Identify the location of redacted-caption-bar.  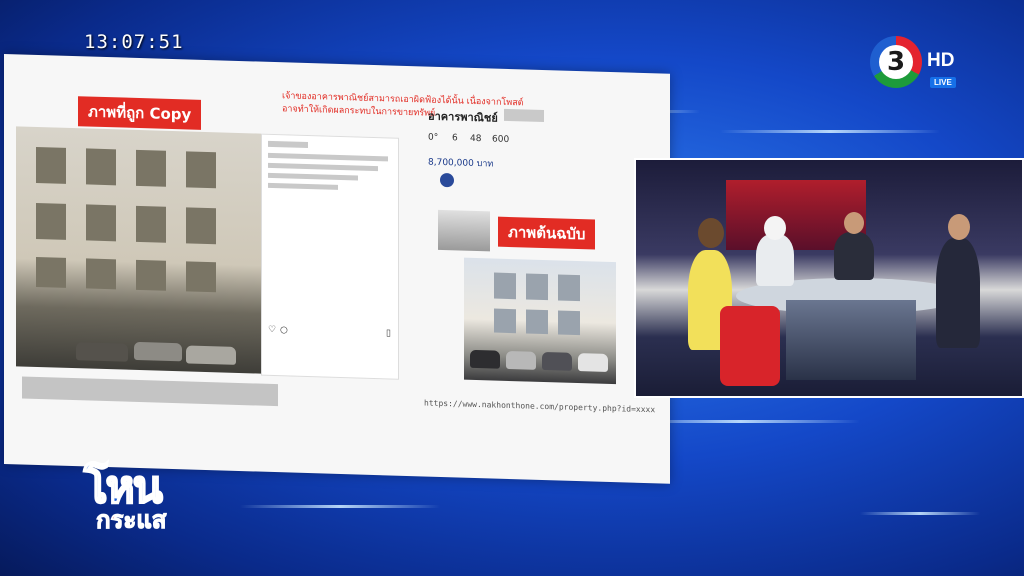
(150, 391).